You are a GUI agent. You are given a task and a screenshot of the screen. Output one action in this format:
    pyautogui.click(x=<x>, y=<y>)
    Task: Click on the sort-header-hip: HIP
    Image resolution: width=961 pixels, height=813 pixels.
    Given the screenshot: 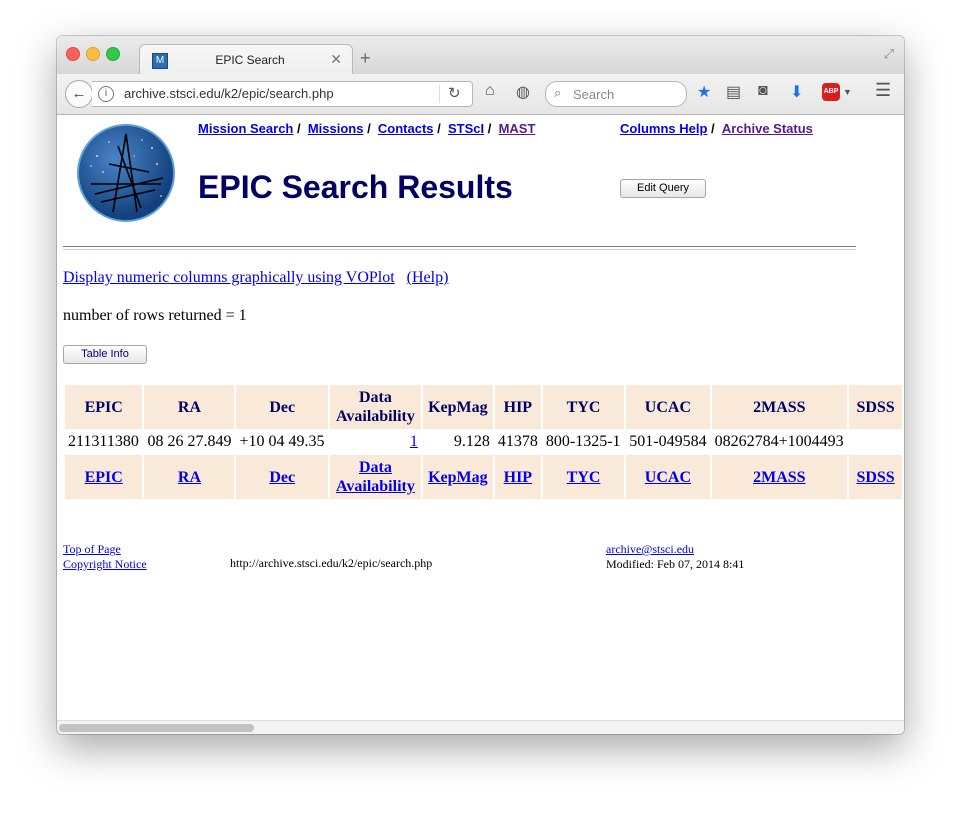 What is the action you would take?
    pyautogui.click(x=517, y=477)
    